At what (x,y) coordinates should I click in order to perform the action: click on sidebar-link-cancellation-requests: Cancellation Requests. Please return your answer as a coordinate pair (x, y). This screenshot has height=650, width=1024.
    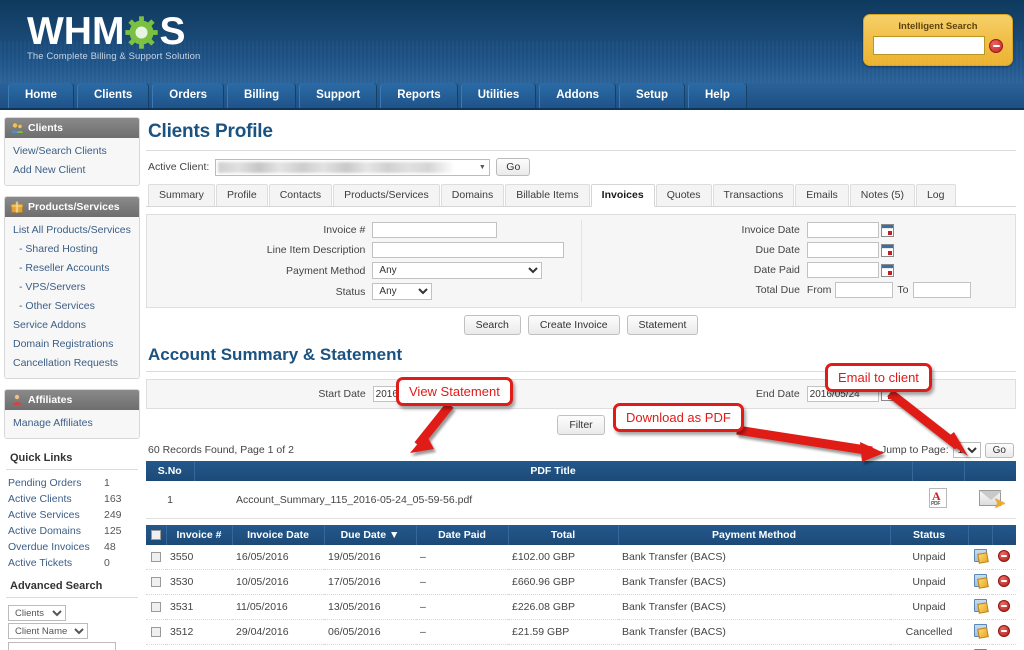
    Looking at the image, I should click on (72, 363).